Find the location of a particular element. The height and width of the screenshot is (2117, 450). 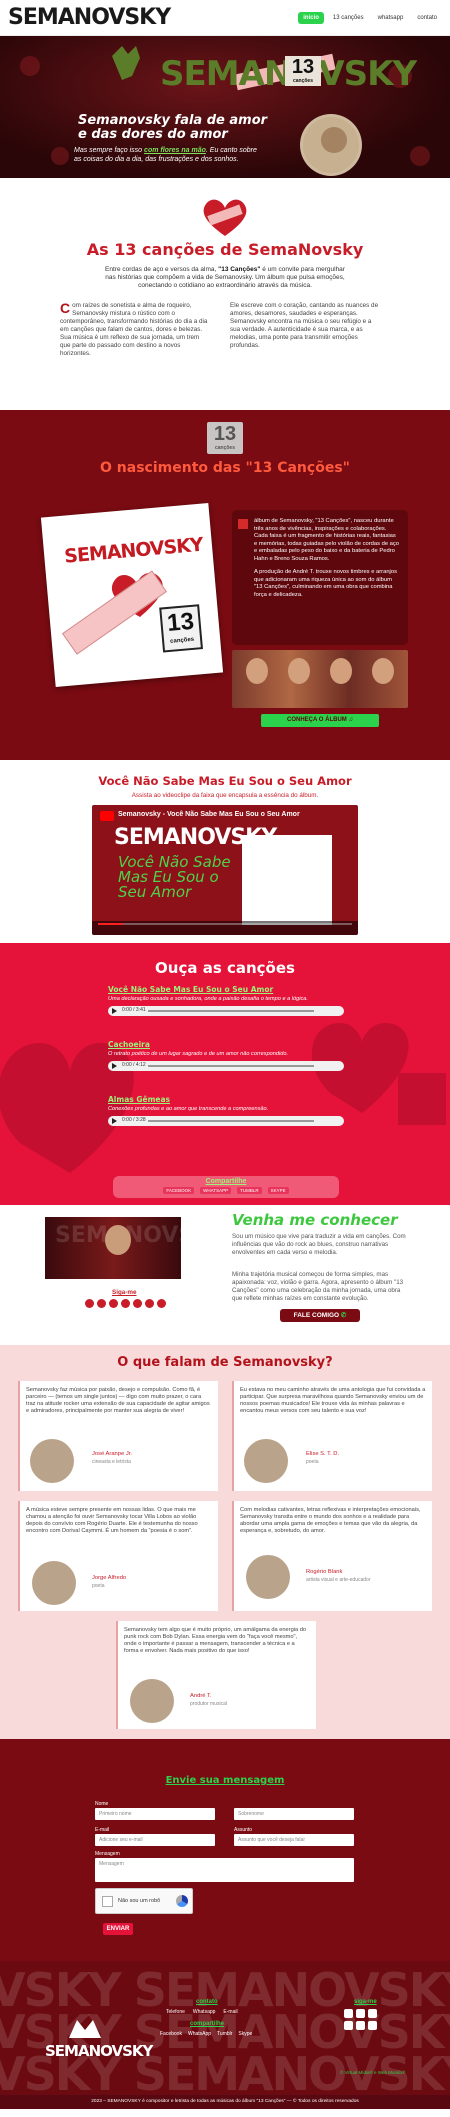

nav-item-13-cancoes: 13 canções is located at coordinates (348, 18).